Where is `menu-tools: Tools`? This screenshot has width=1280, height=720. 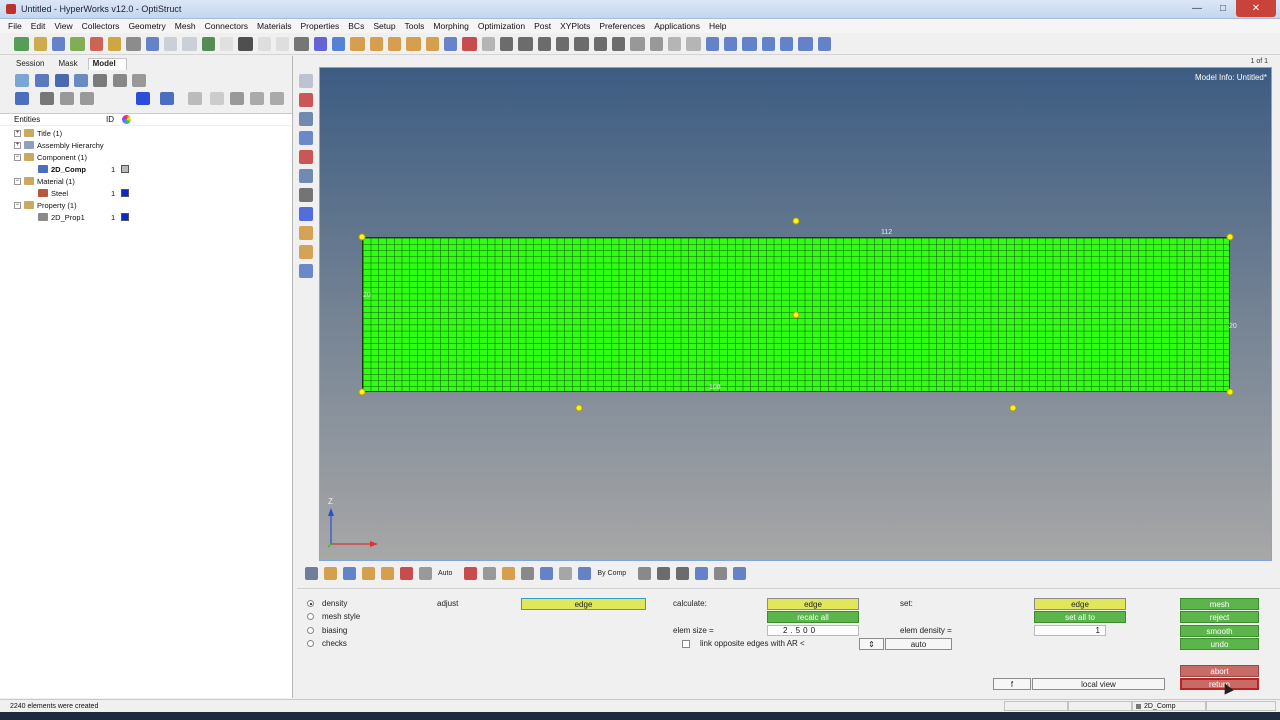
menu-tools: Tools is located at coordinates (415, 26).